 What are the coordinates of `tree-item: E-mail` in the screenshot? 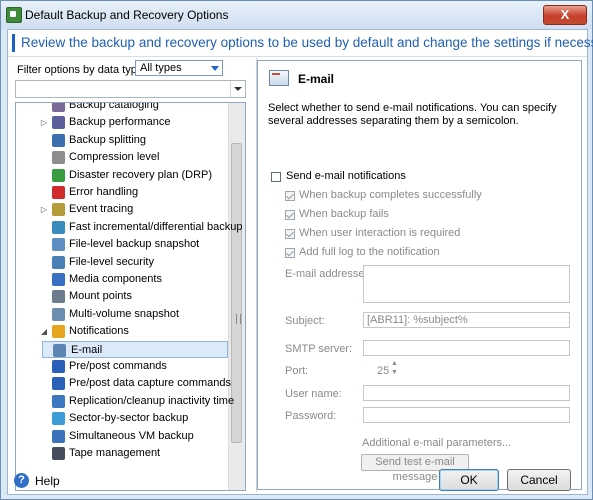 It's located at (135, 349).